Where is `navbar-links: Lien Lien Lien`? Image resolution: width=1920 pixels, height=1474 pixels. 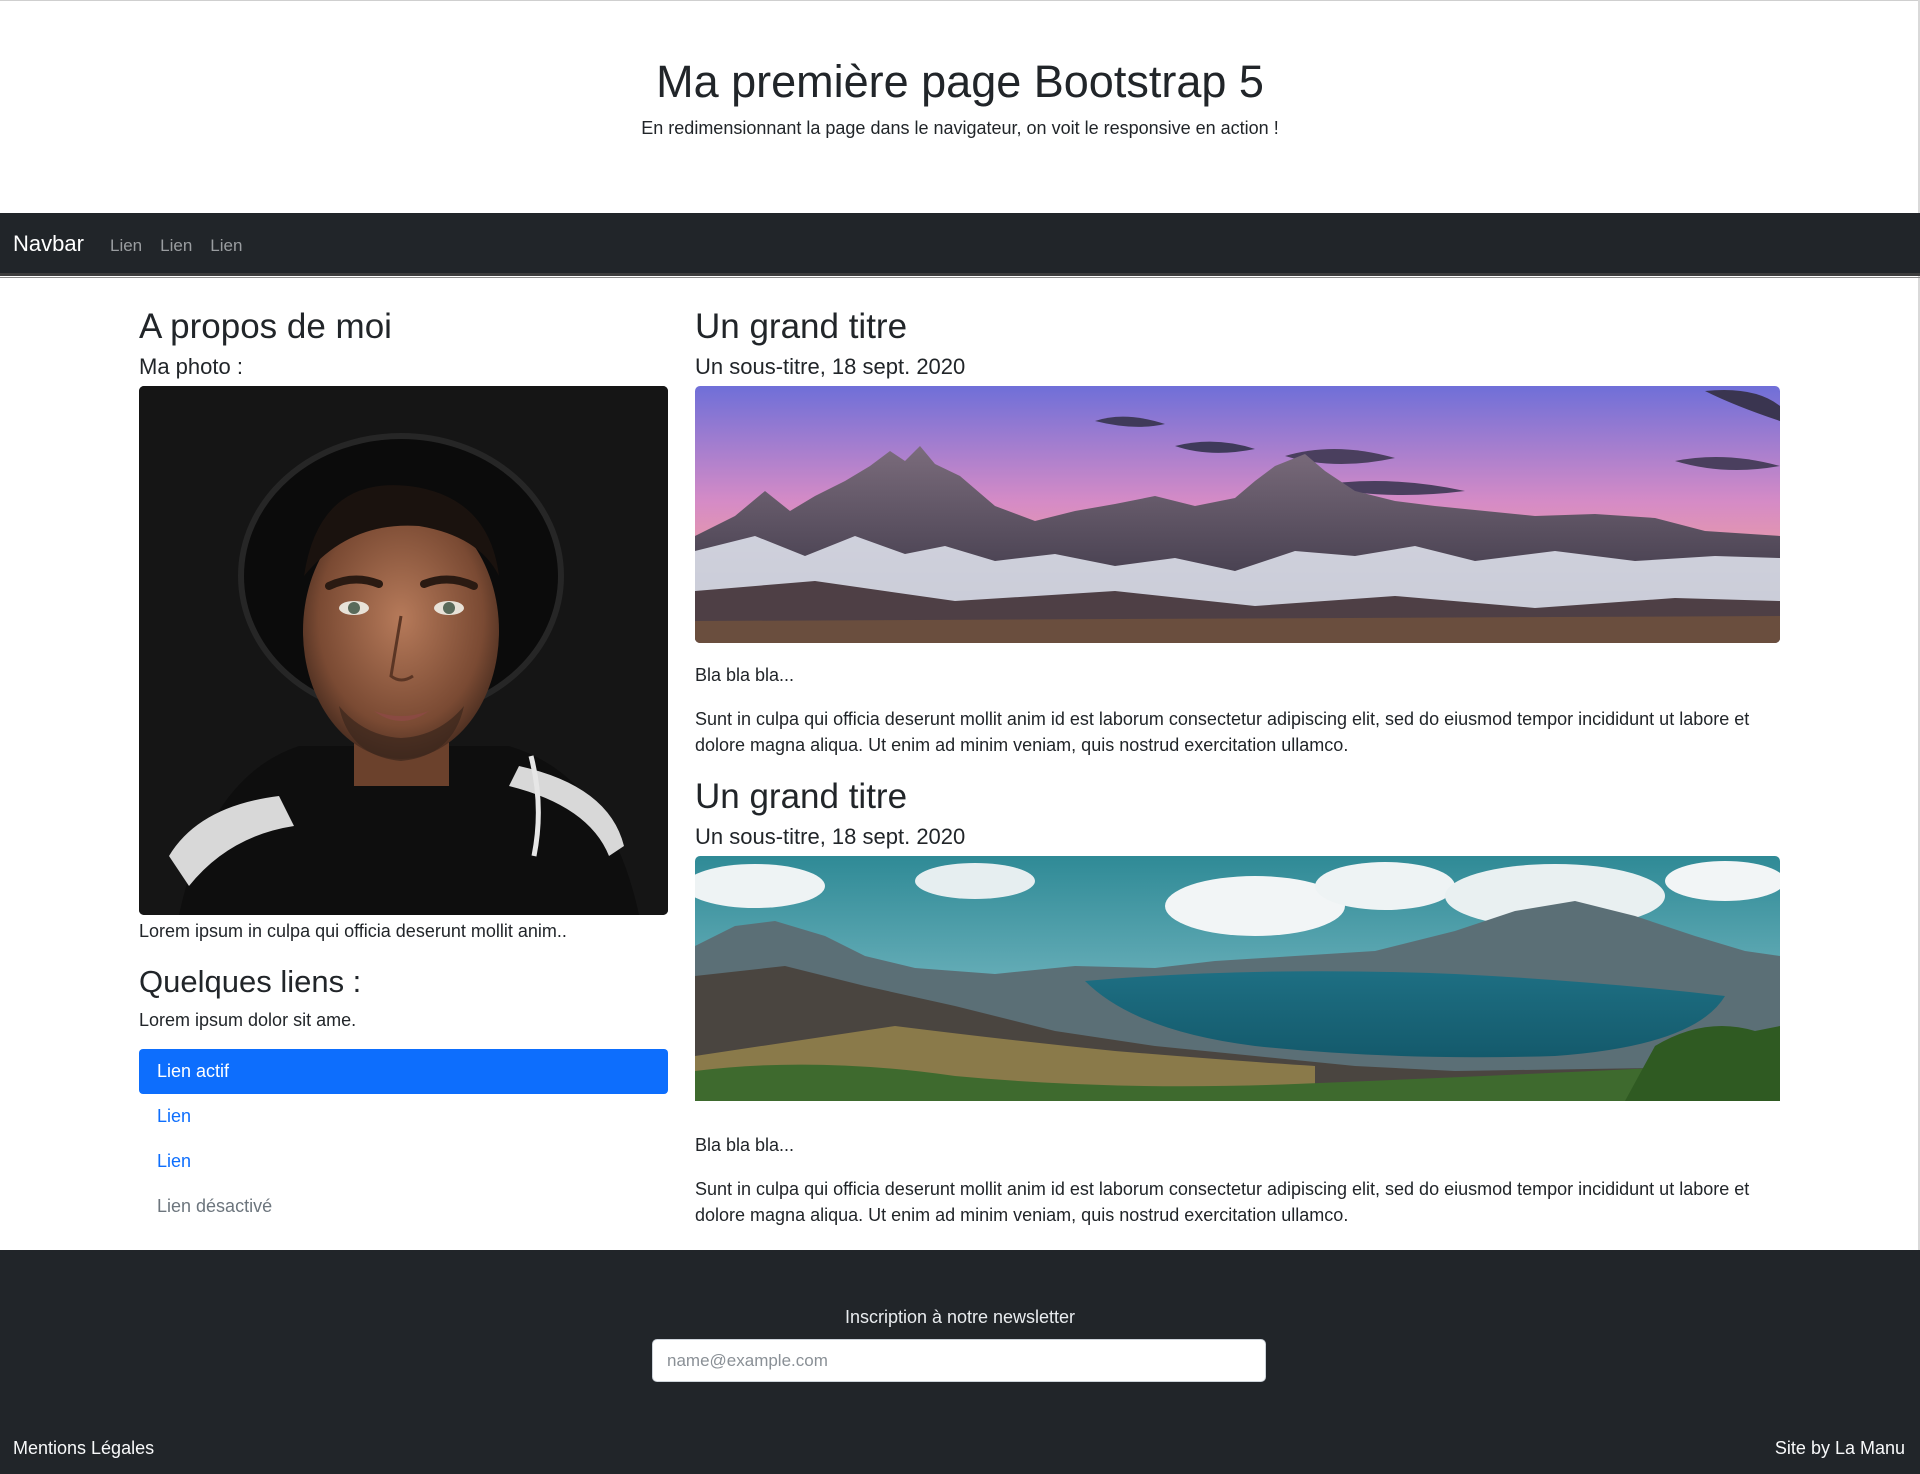 navbar-links: Lien Lien Lien is located at coordinates (176, 246).